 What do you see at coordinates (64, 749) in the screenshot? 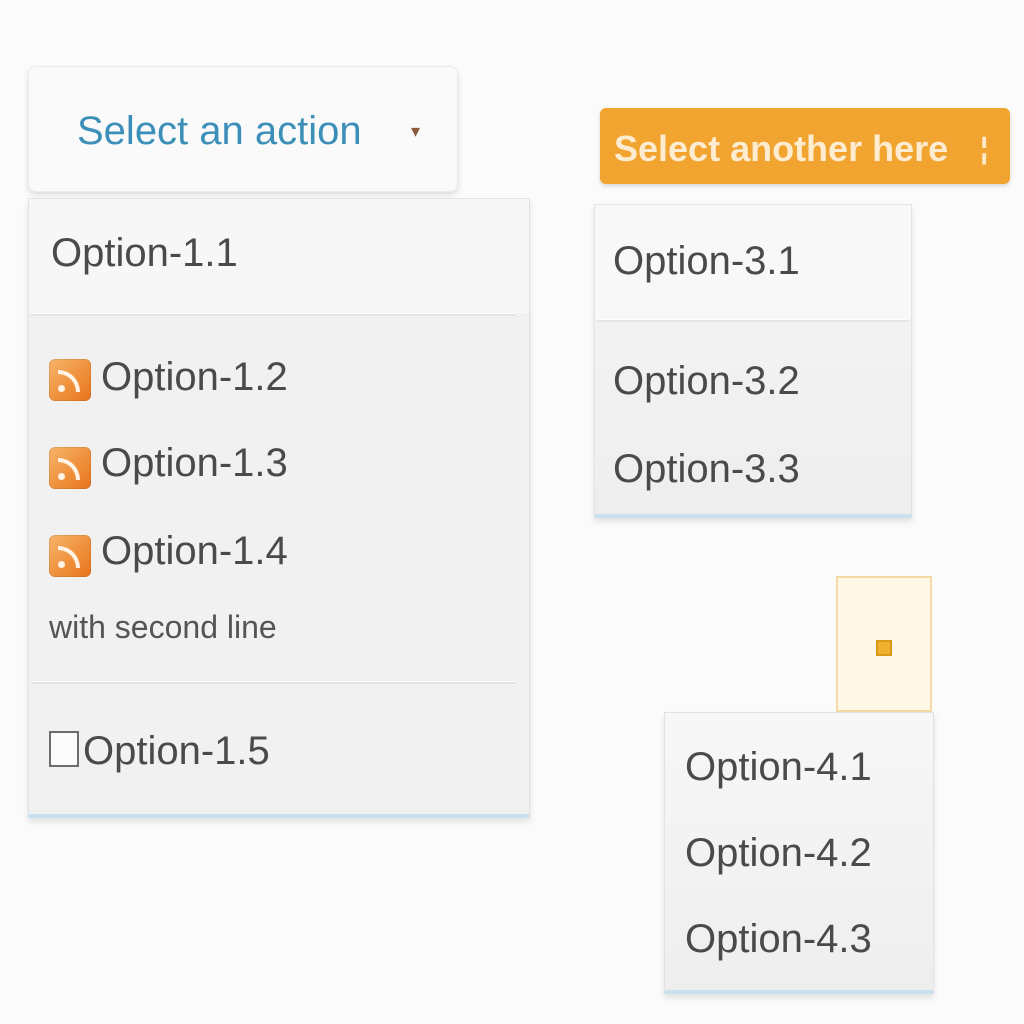
I see `checkbox-icon` at bounding box center [64, 749].